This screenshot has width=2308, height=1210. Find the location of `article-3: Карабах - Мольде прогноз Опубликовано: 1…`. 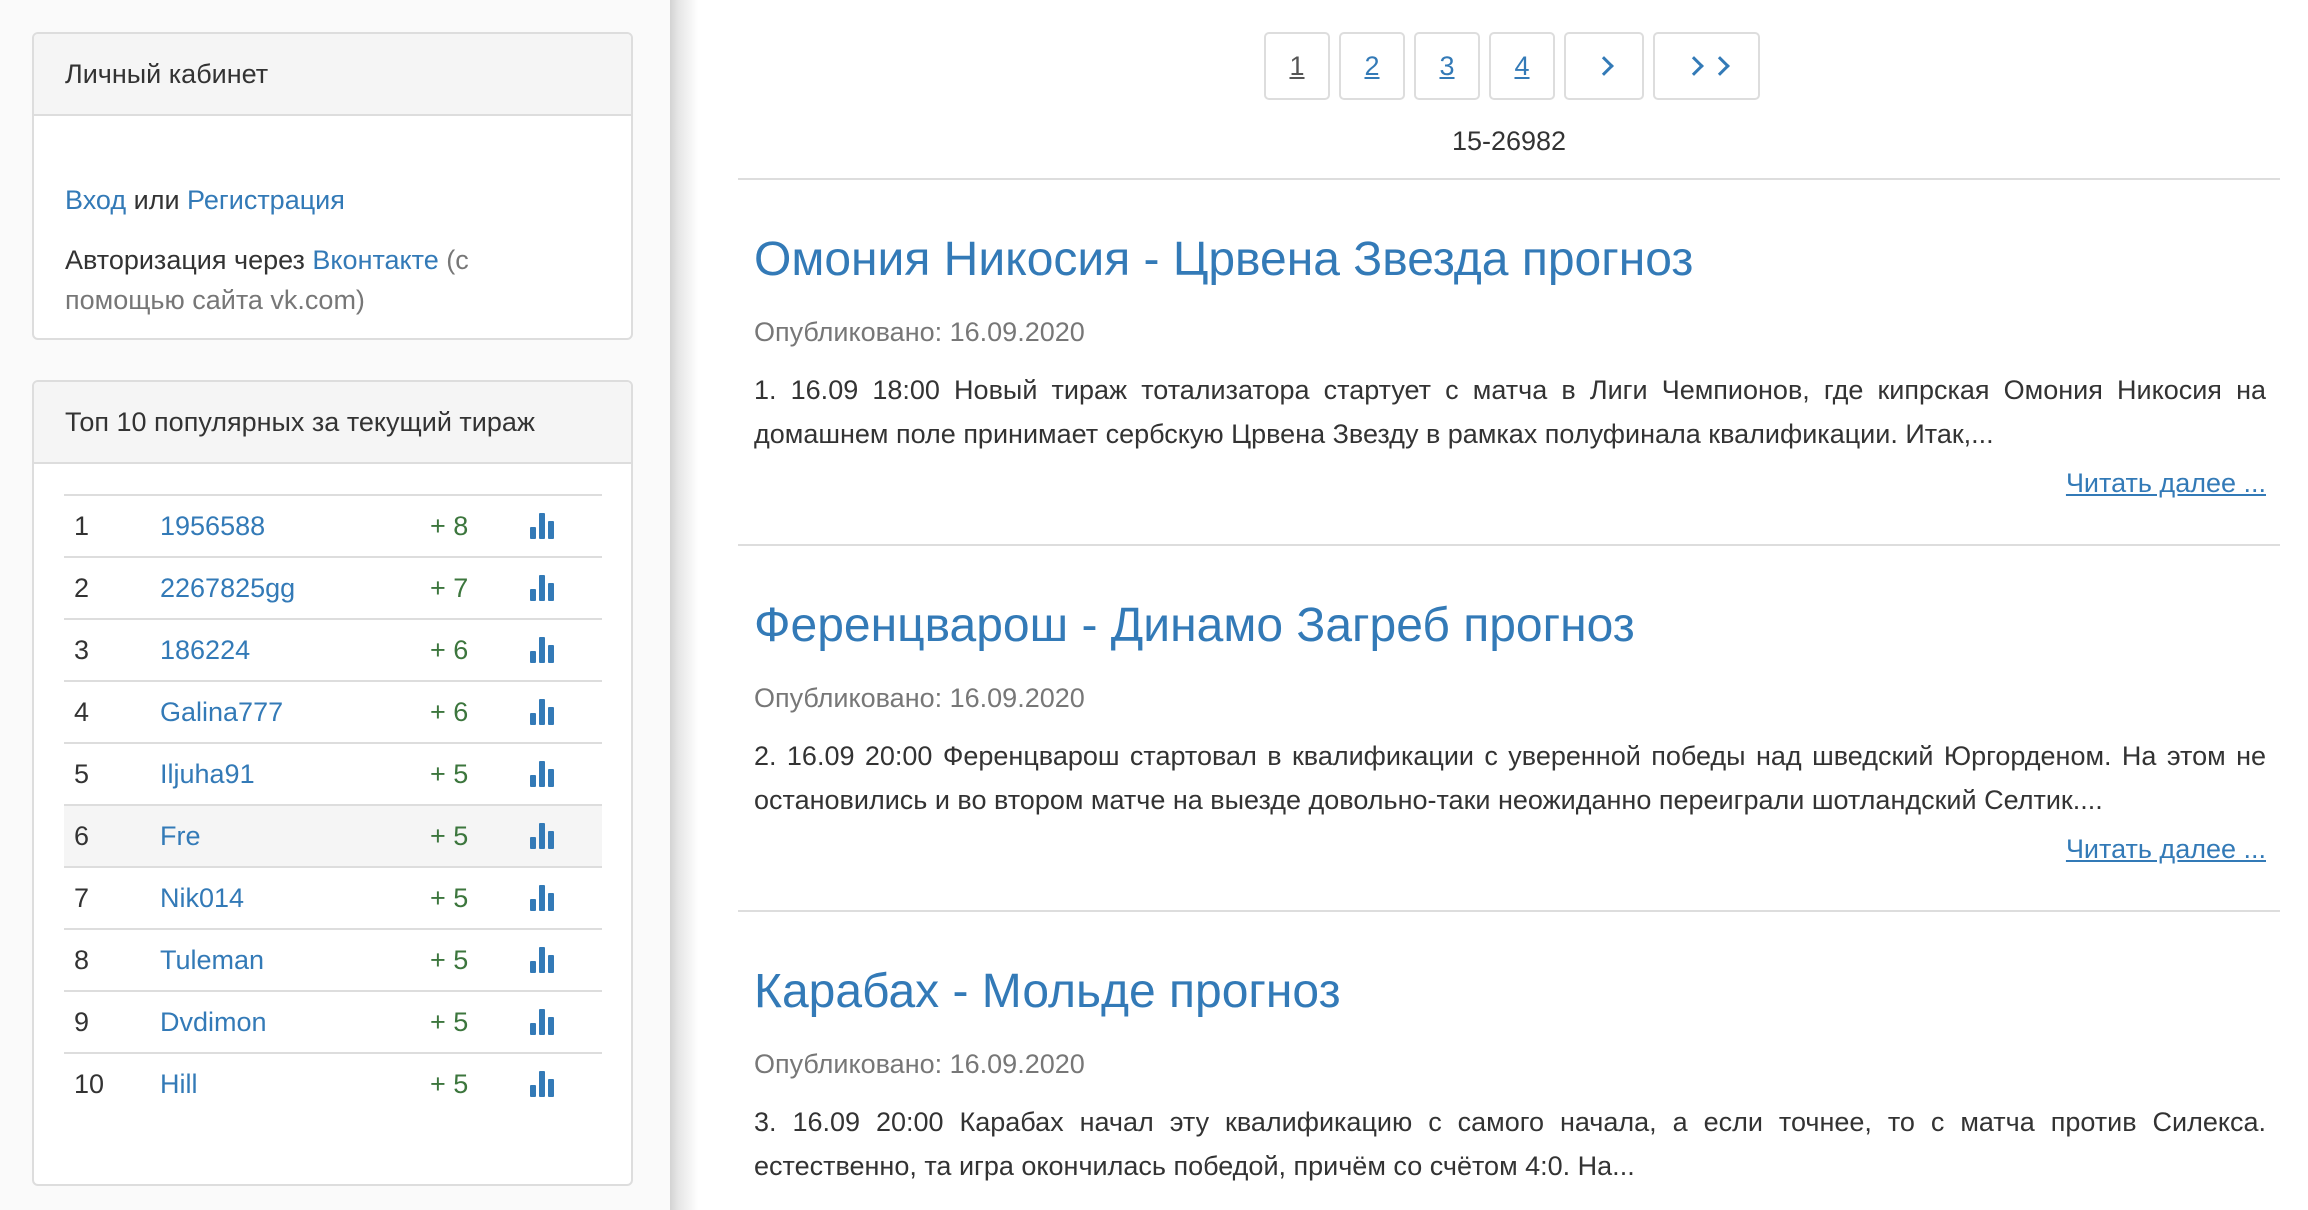

article-3: Карабах - Мольде прогноз Опубликовано: 1… is located at coordinates (1510, 1076).